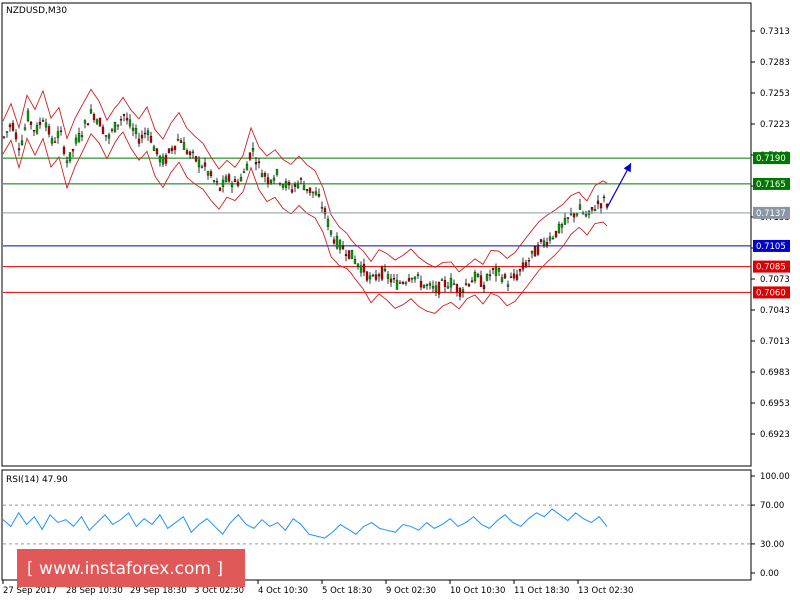 Image resolution: width=800 pixels, height=600 pixels. Describe the element at coordinates (775, 63) in the screenshot. I see `y-tick-label: 0.7283` at that location.